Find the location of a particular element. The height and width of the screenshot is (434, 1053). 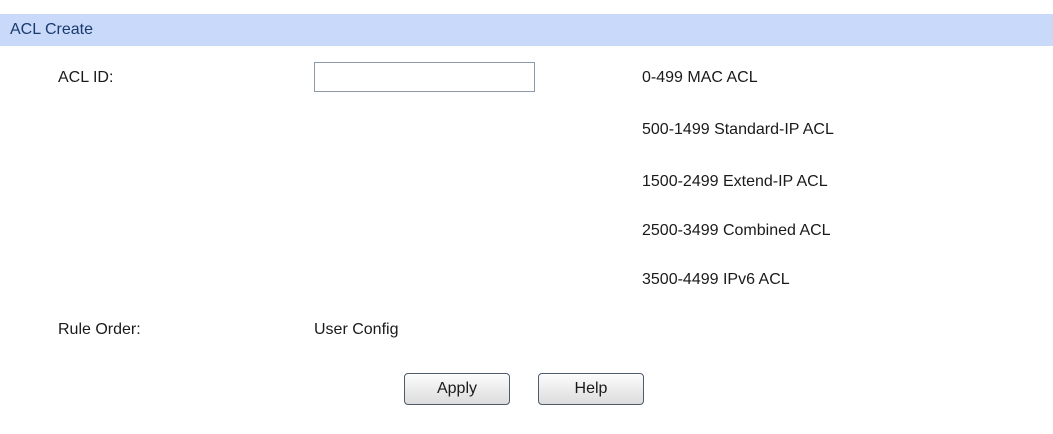

acl-range-item: 500-1499 Standard-IP ACL is located at coordinates (738, 129).